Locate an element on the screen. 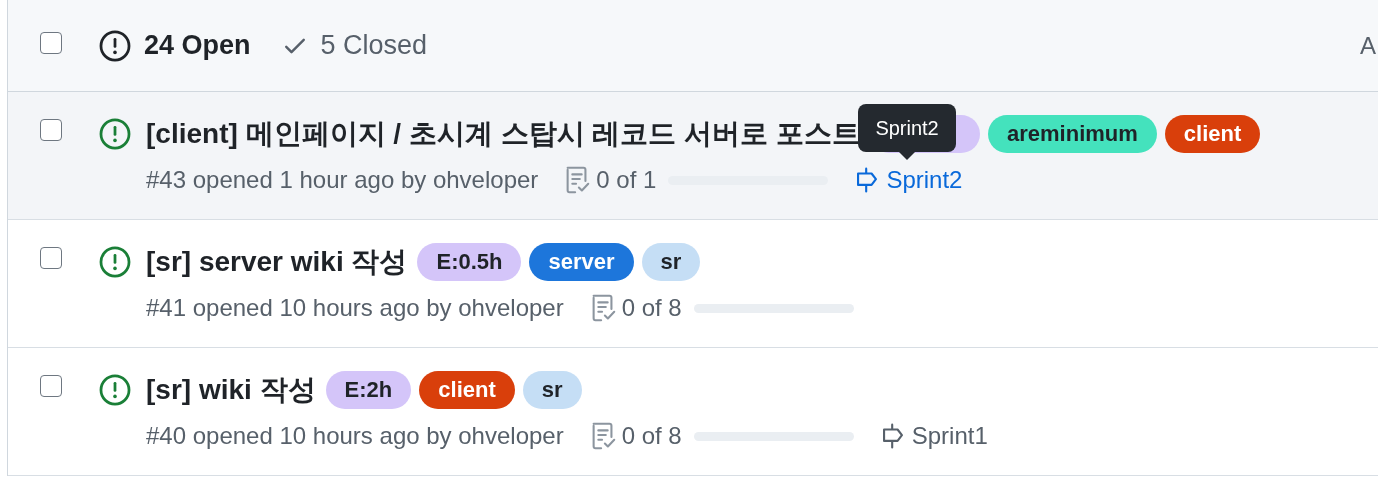  open-issues-tab: 24 Open is located at coordinates (174, 45).